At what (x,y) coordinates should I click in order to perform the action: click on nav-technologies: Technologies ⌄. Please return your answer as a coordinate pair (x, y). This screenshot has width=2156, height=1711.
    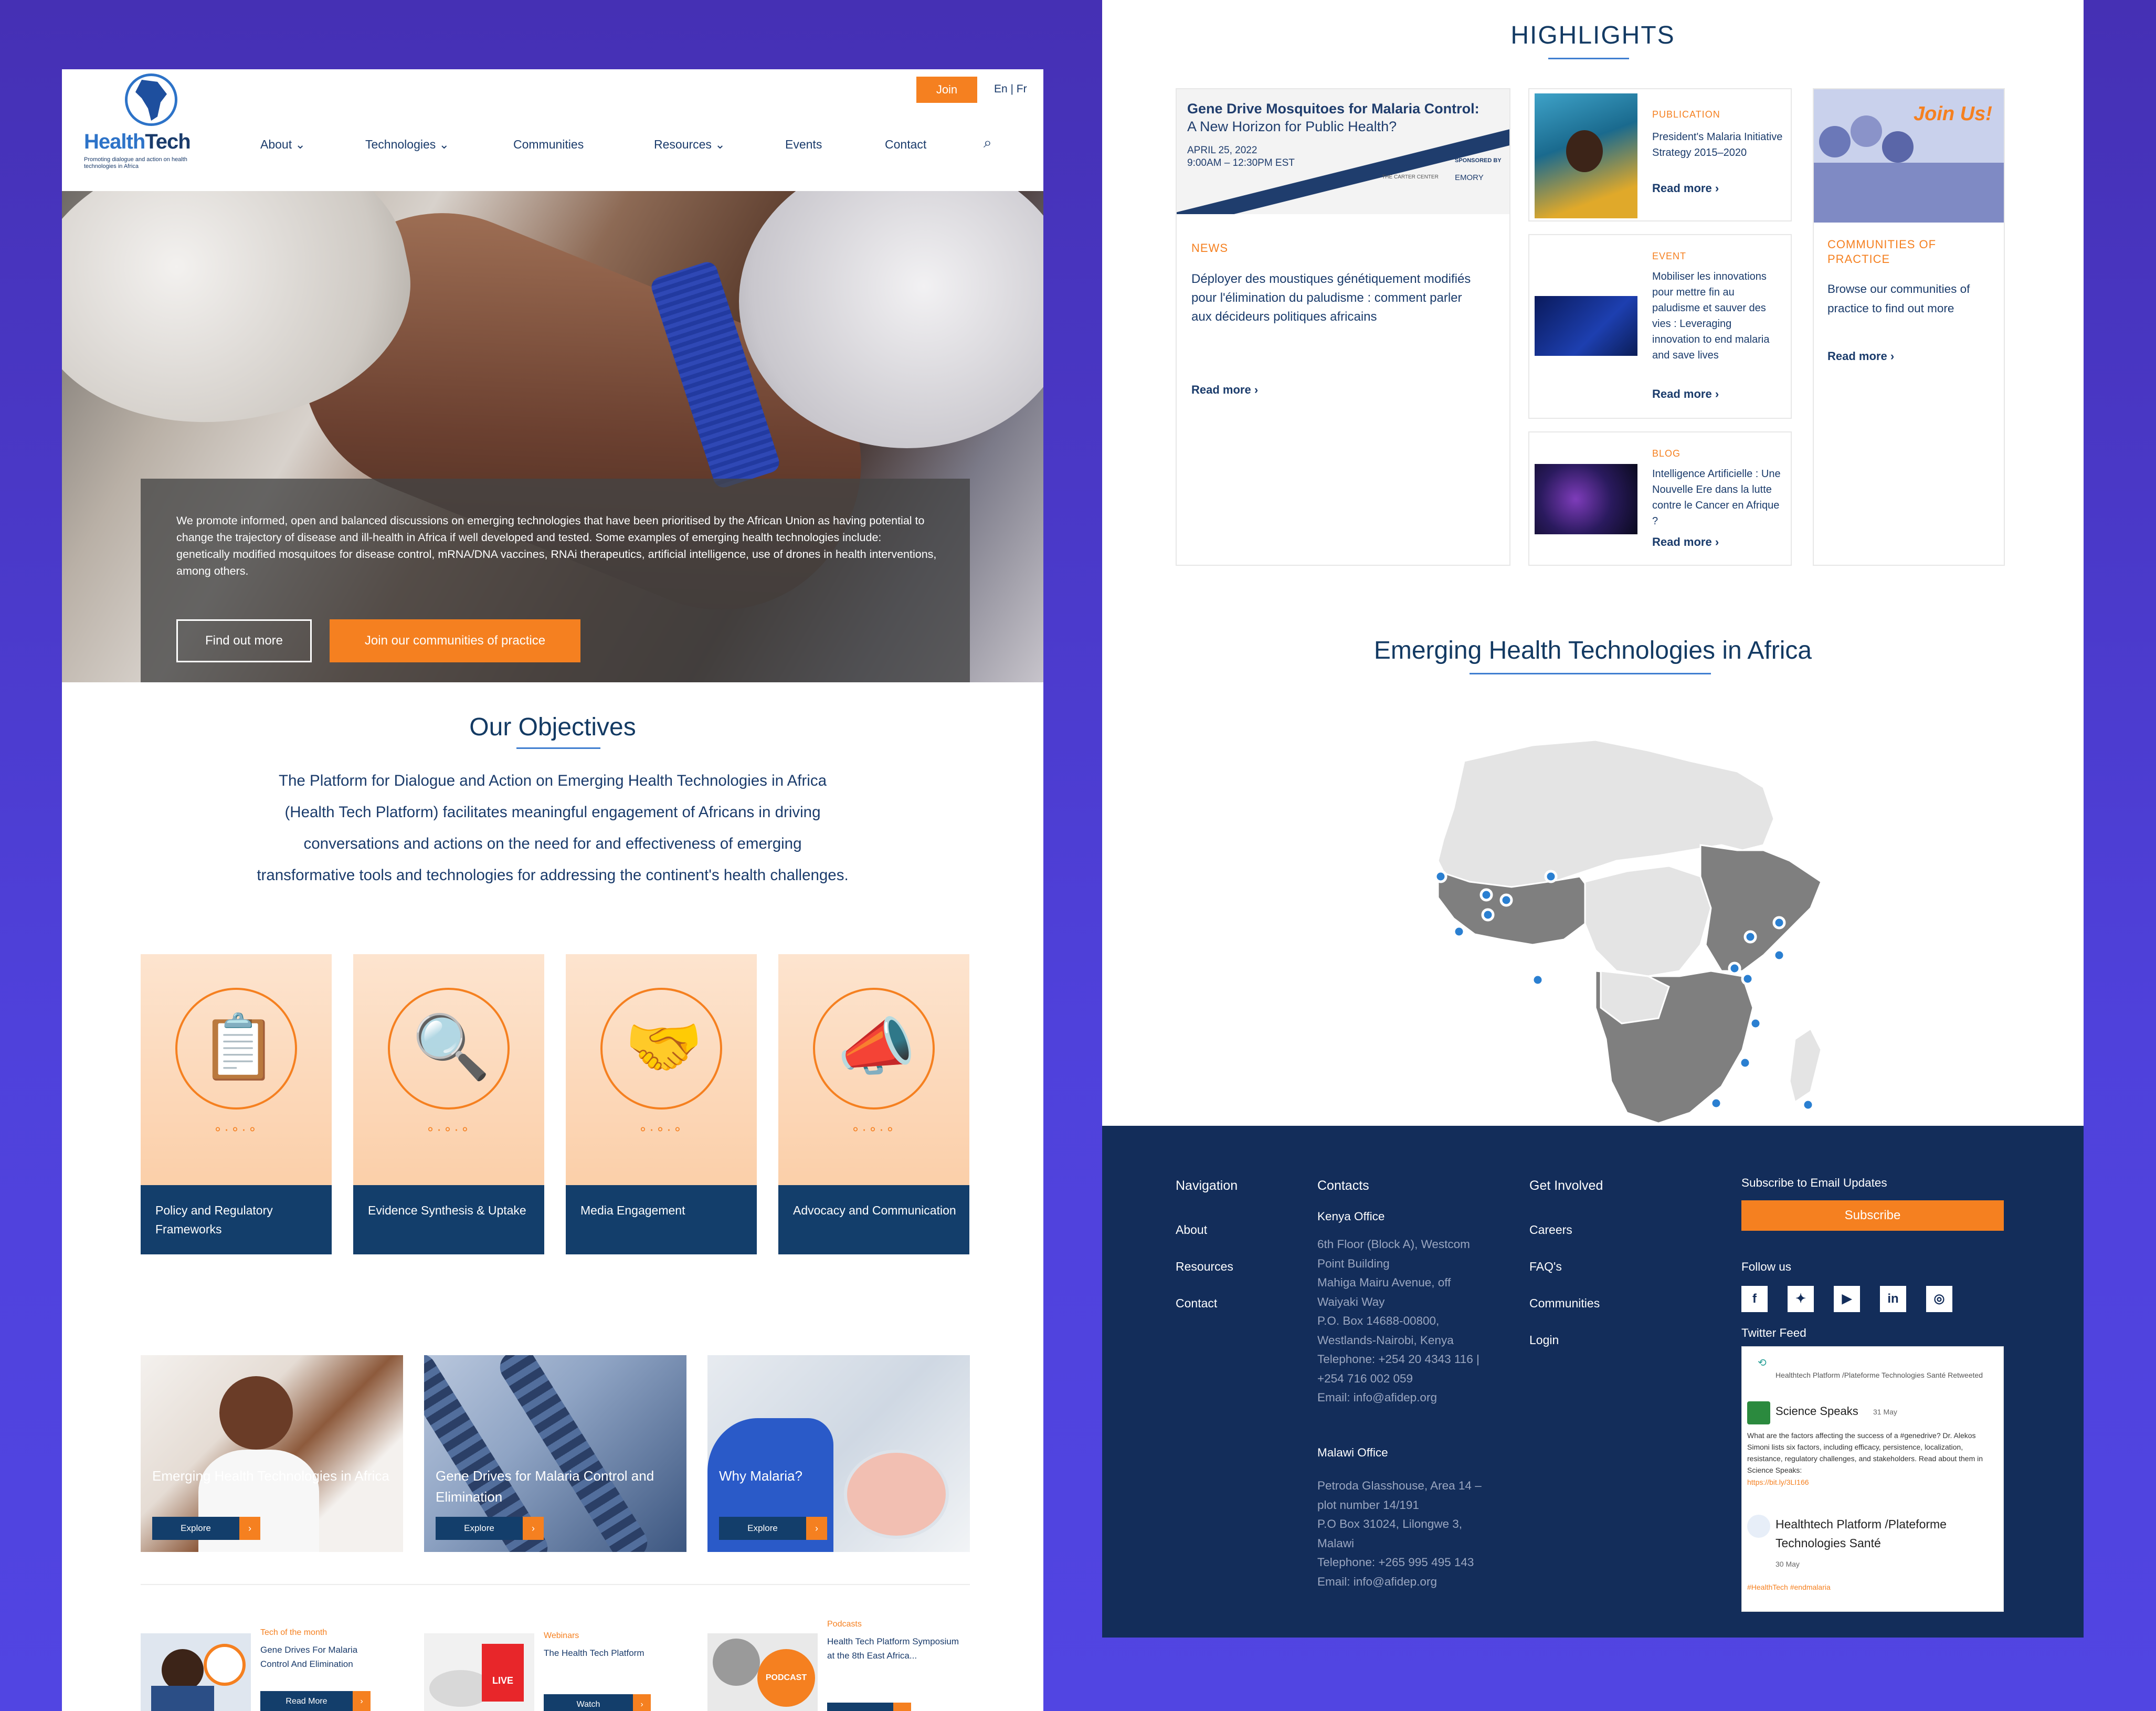
    Looking at the image, I should click on (407, 145).